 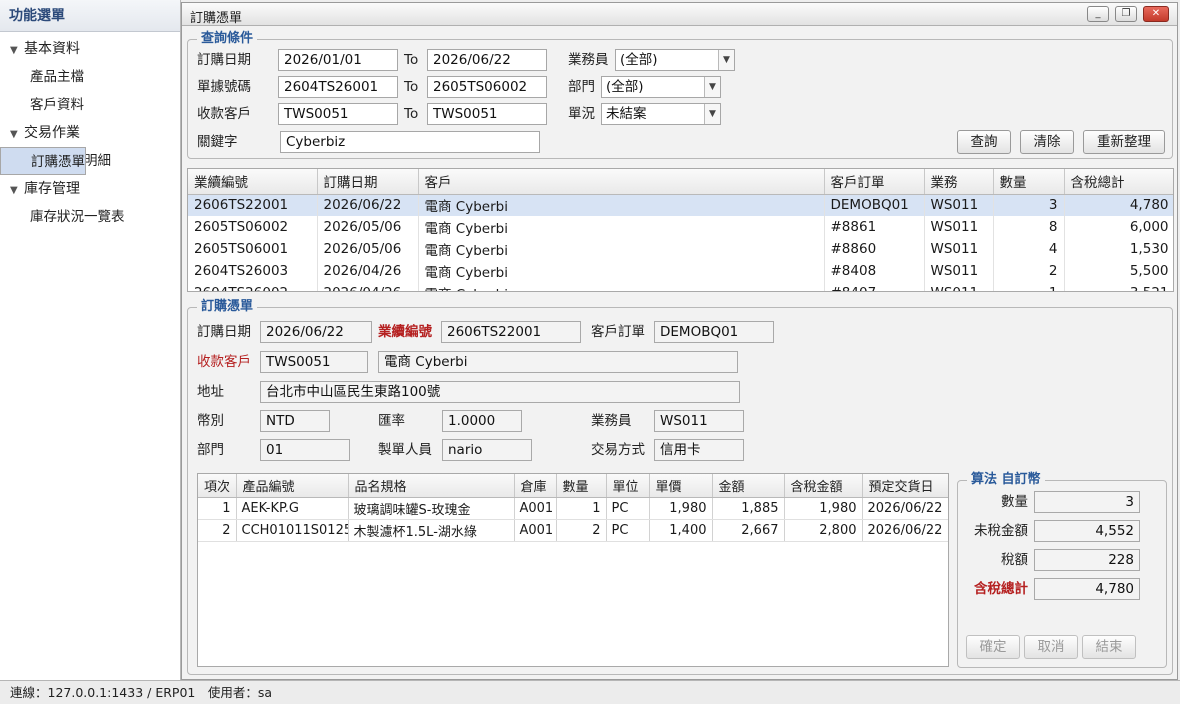 I want to click on refresh-button: 重新整理, so click(x=1124, y=142).